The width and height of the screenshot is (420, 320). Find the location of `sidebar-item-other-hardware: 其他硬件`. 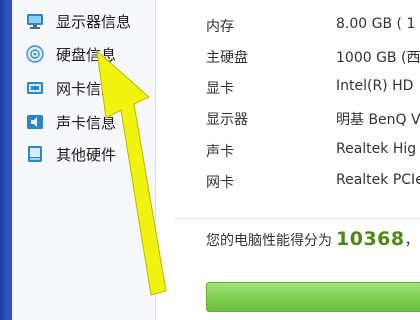

sidebar-item-other-hardware: 其他硬件 is located at coordinates (90, 154).